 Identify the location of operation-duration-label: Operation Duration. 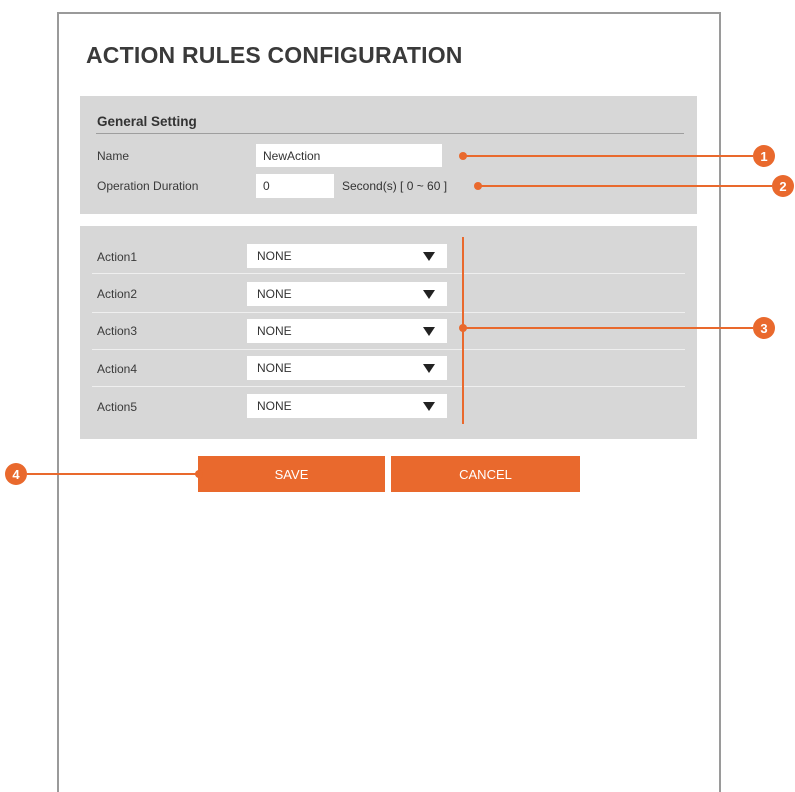
(148, 186).